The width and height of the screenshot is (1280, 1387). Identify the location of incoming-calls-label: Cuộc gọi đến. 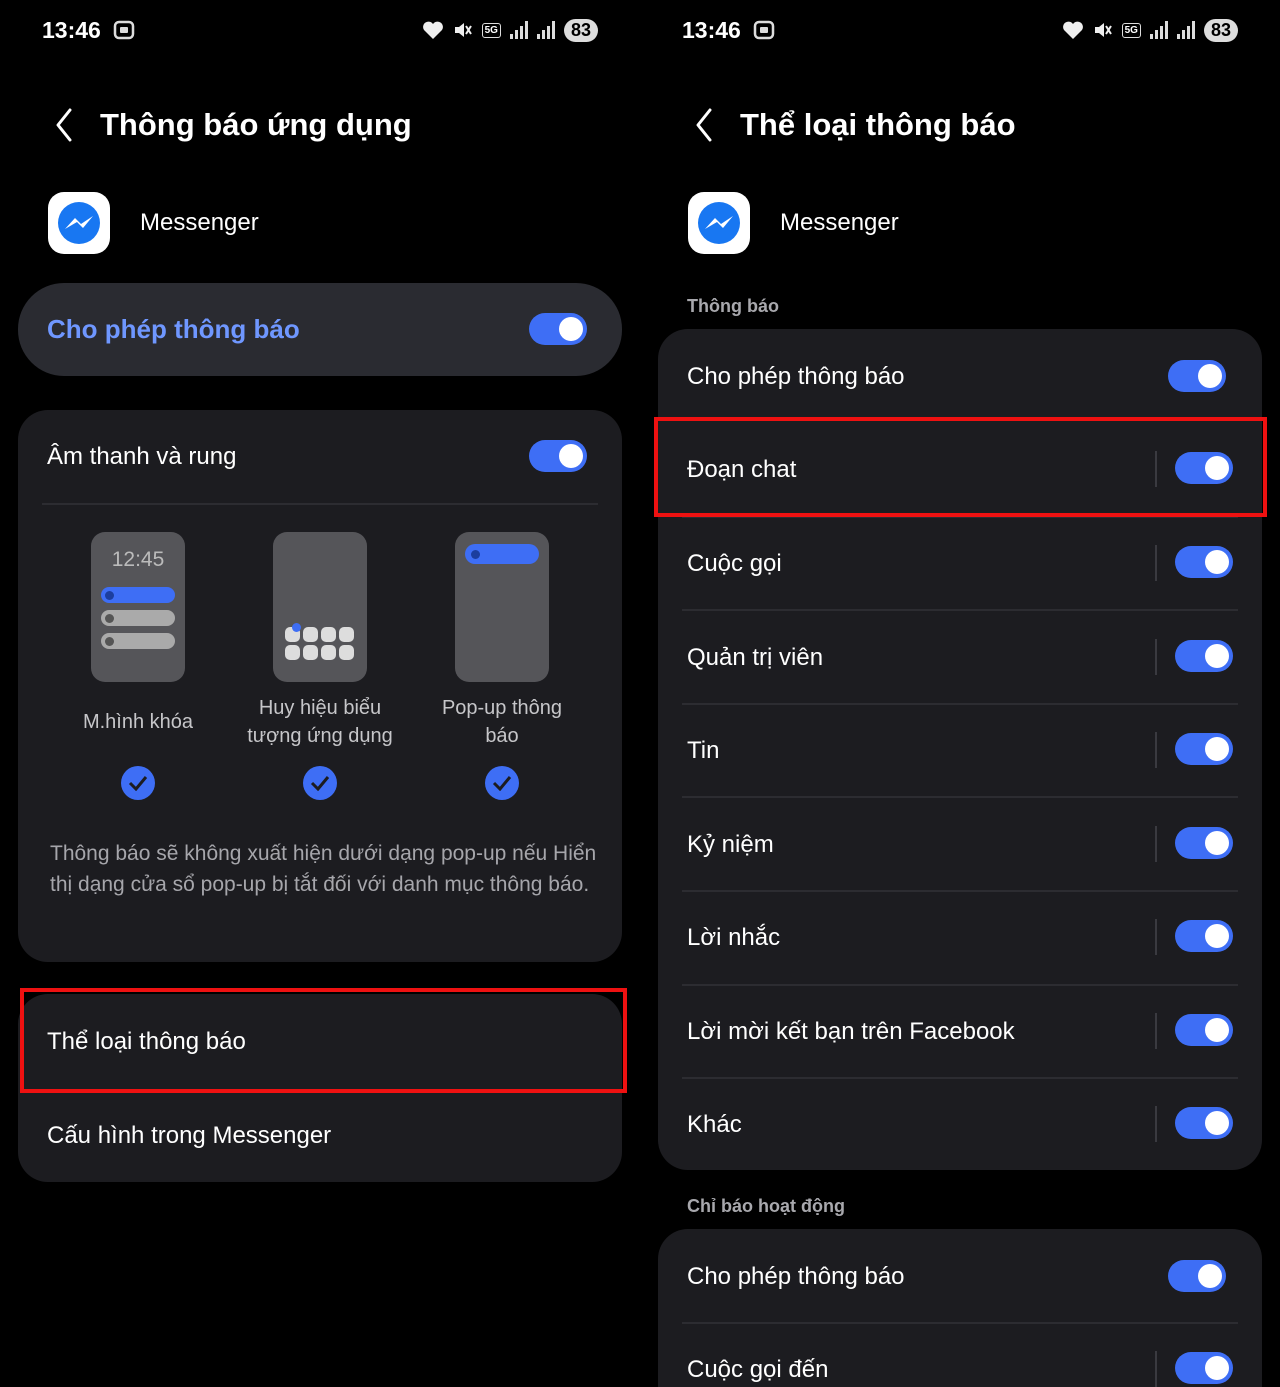
(758, 1369).